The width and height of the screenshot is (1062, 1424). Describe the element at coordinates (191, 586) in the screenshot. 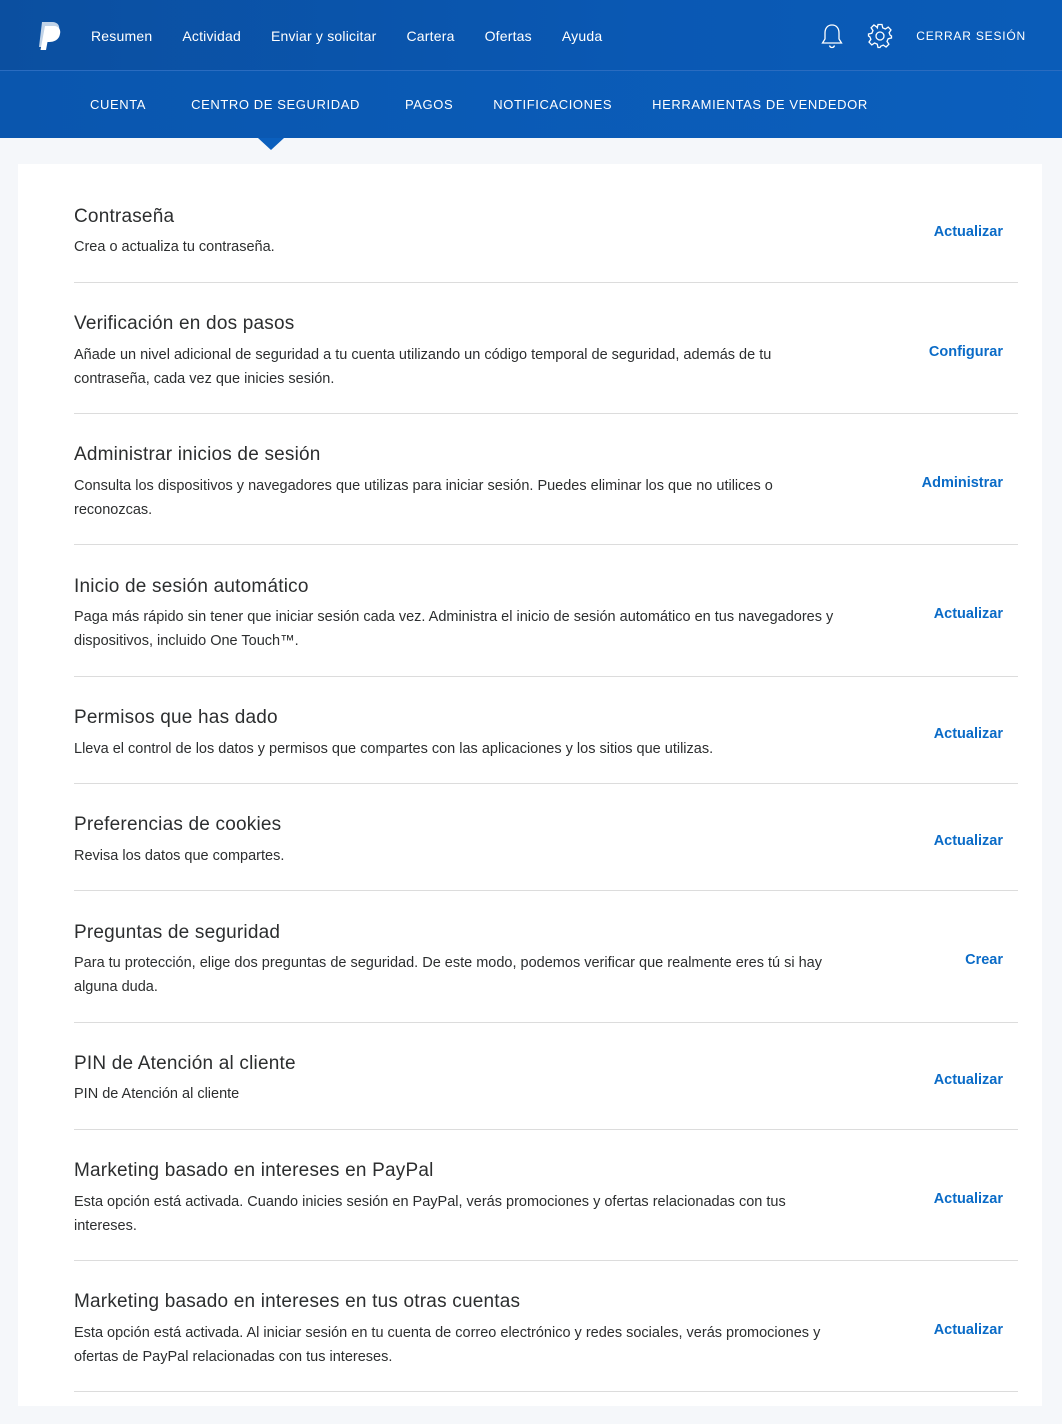

I see `item-title: Inicio de sesión automático` at that location.